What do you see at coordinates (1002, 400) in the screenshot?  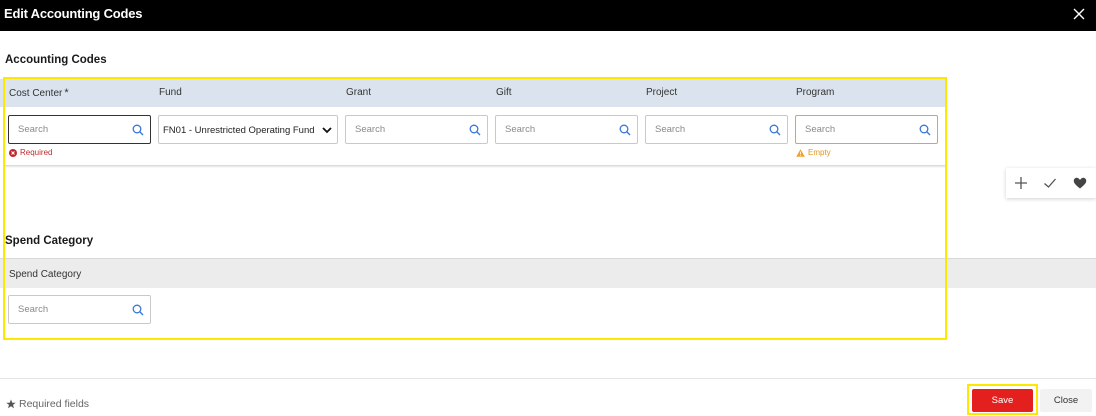 I see `save-button: Save` at bounding box center [1002, 400].